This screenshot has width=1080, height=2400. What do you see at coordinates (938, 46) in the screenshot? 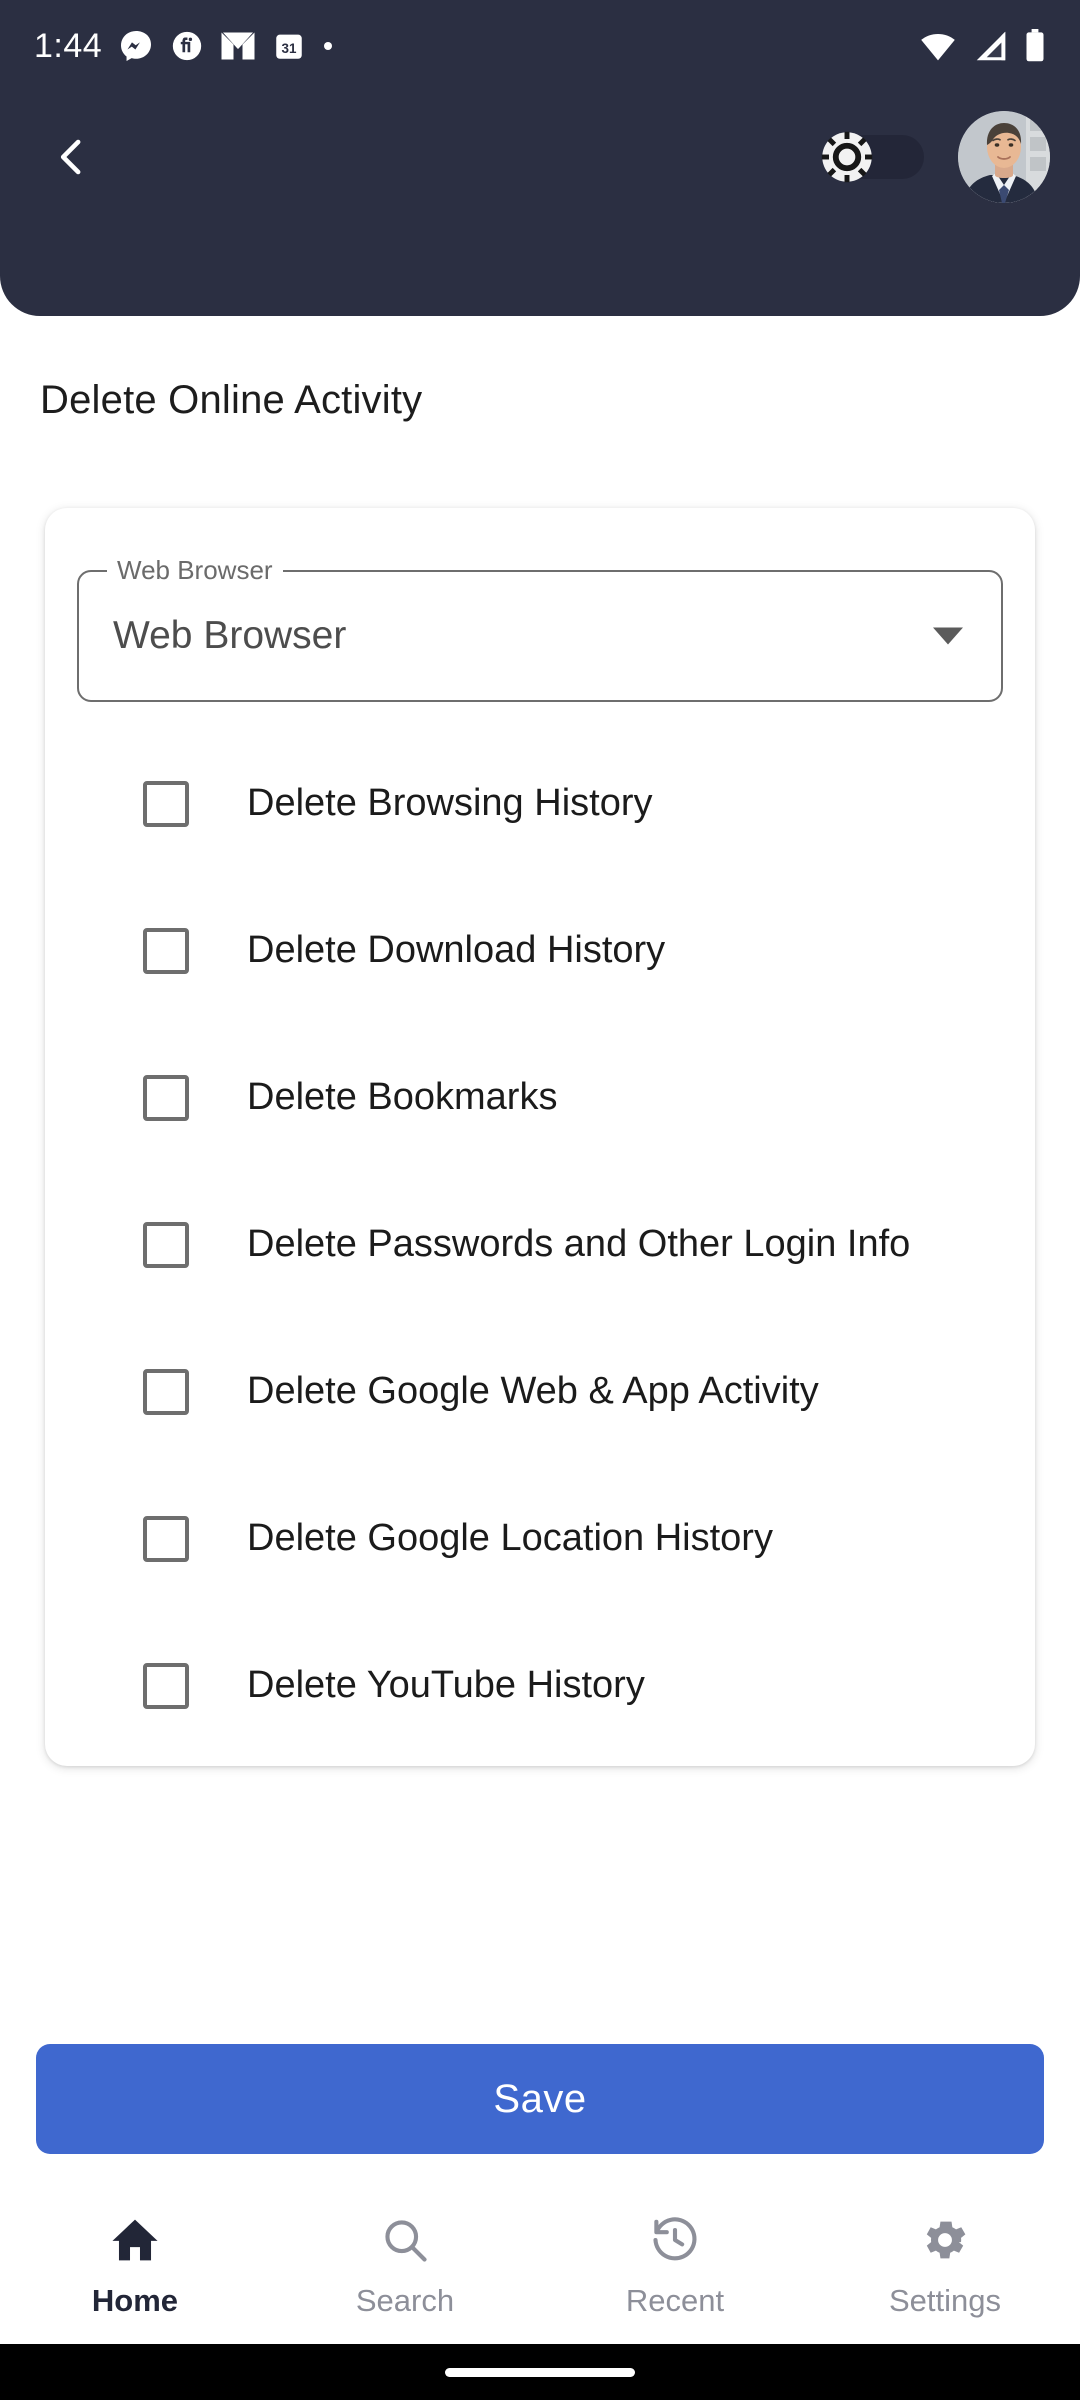
I see `wifi-icon` at bounding box center [938, 46].